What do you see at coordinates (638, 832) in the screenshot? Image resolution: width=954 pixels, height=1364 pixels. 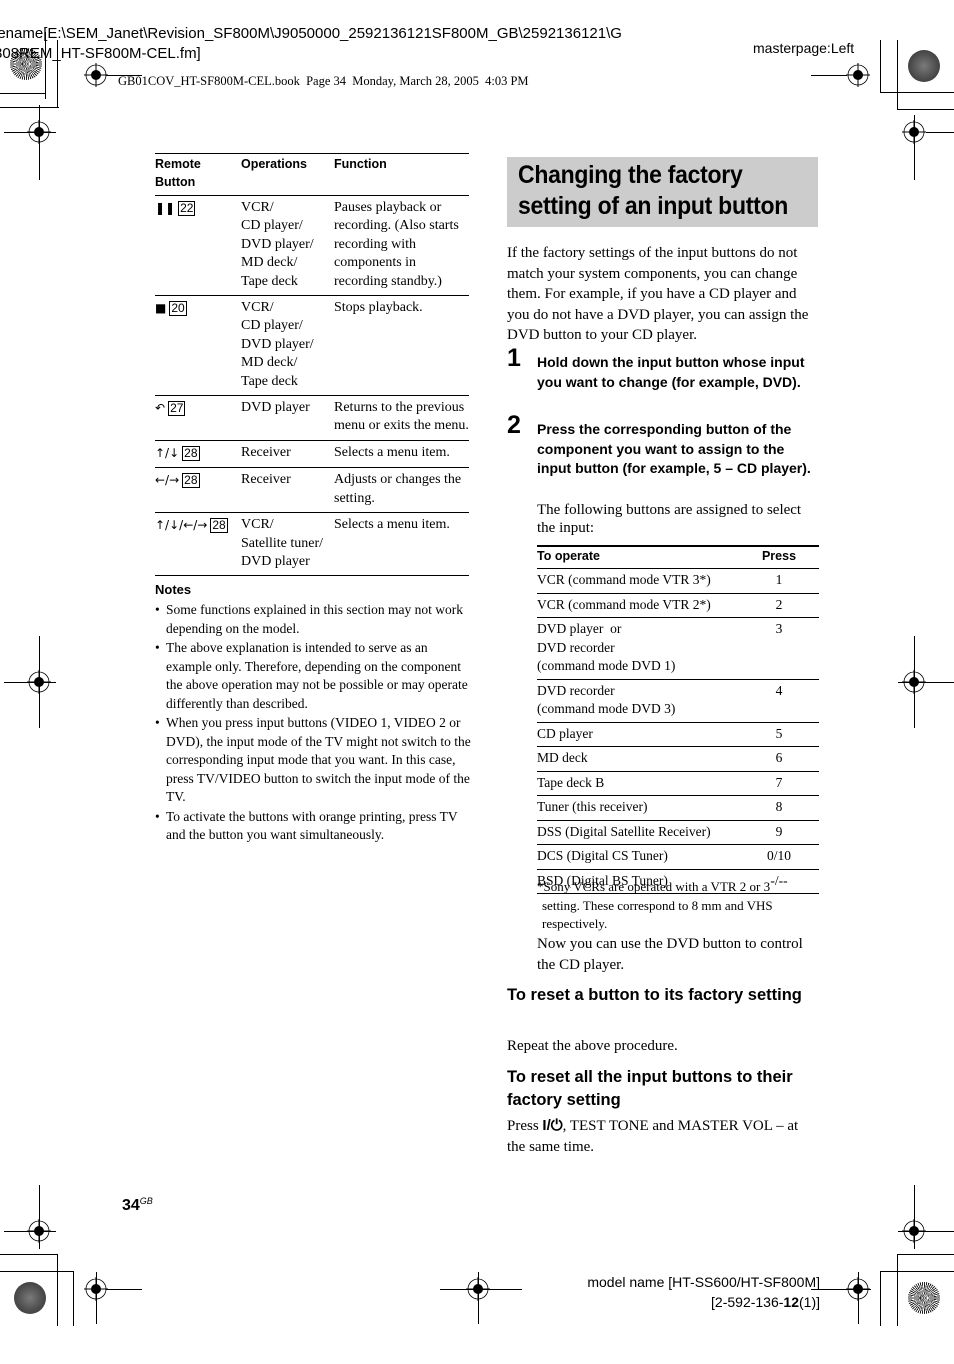 I see `to-operate-cell: DSS (Digital Satellite Receiver)` at bounding box center [638, 832].